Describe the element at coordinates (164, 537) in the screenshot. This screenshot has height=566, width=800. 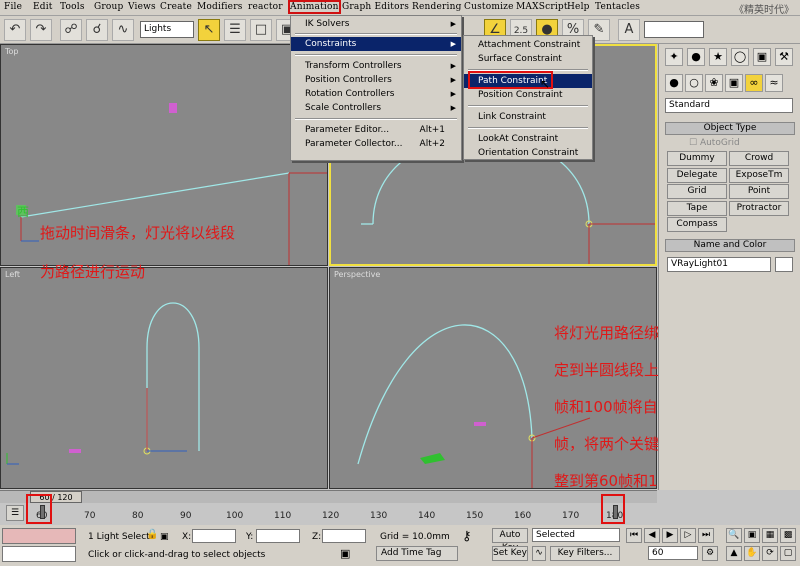
I see `absolute-mode-icon: ▣` at that location.